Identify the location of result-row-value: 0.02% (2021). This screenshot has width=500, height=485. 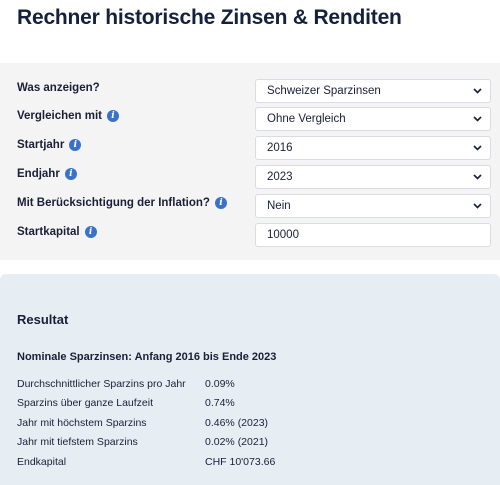
(237, 442).